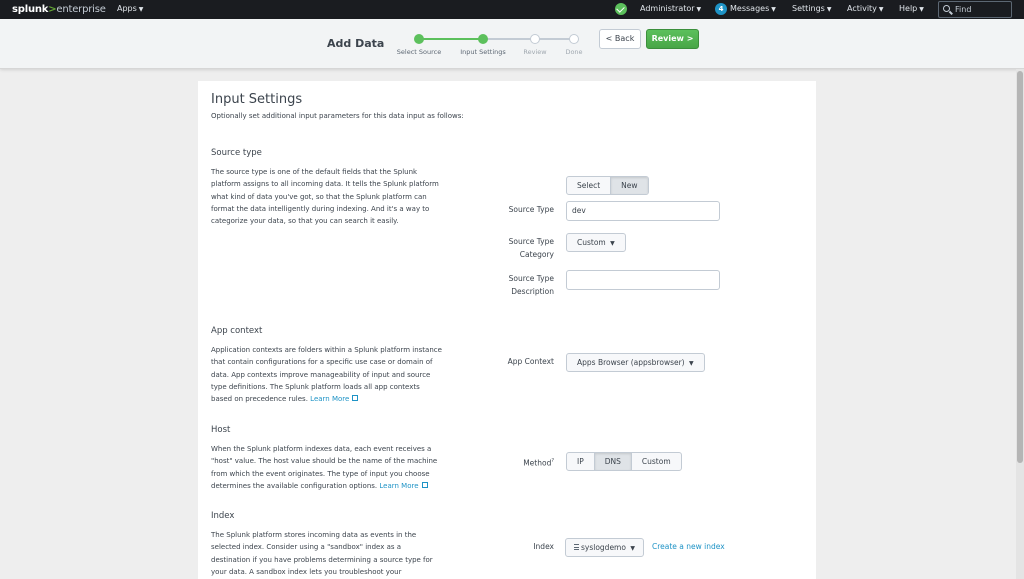 The image size is (1024, 579). What do you see at coordinates (419, 39) in the screenshot?
I see `step-select-source-dot` at bounding box center [419, 39].